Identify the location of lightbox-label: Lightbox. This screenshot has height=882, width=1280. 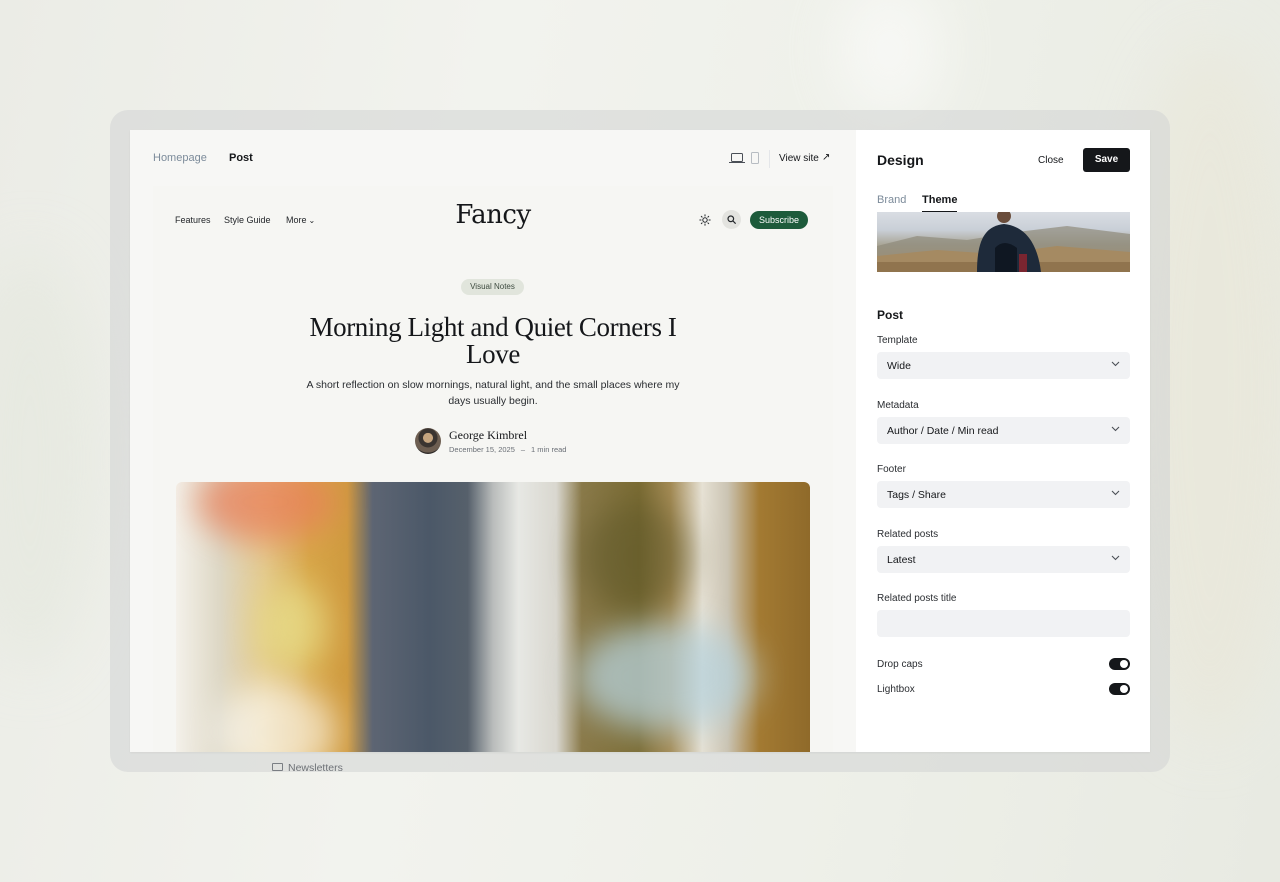
(896, 689).